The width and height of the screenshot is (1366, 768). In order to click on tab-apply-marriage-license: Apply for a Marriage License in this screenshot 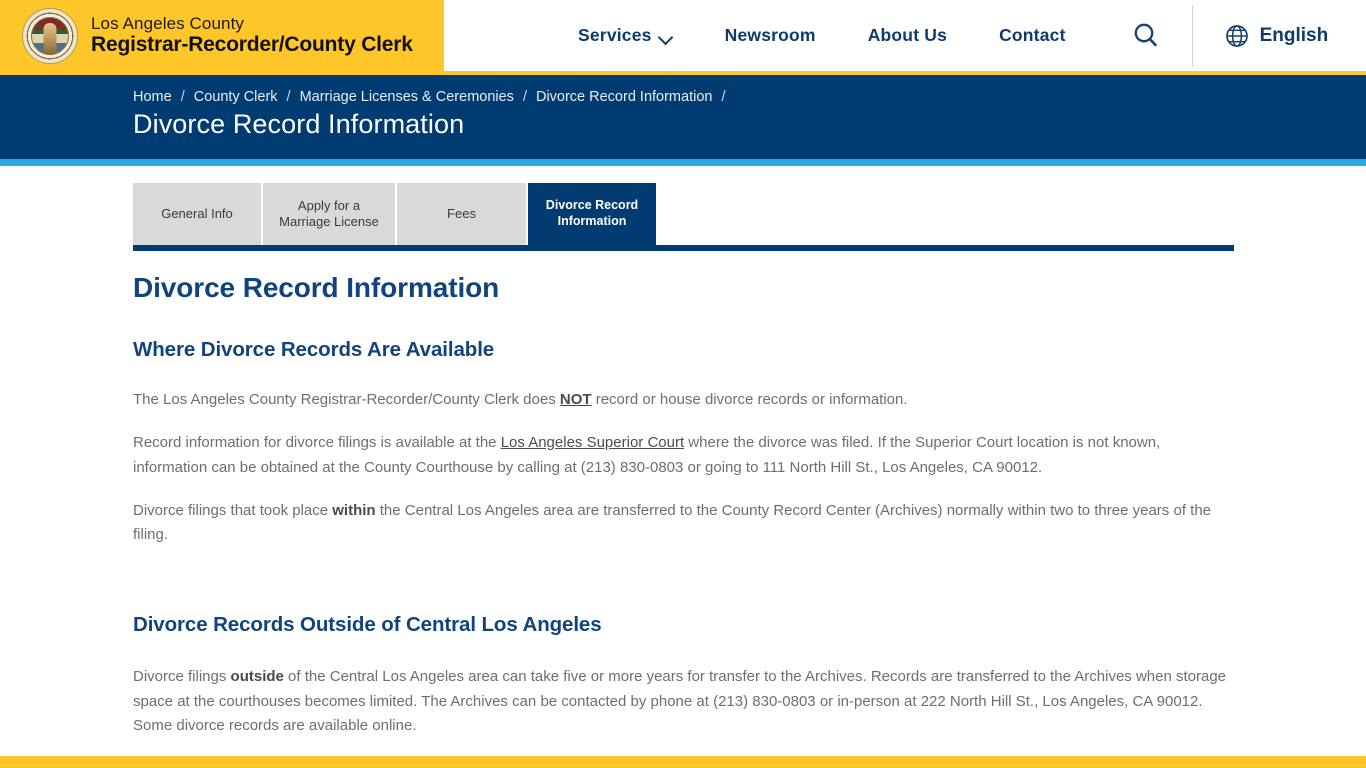, I will do `click(330, 214)`.